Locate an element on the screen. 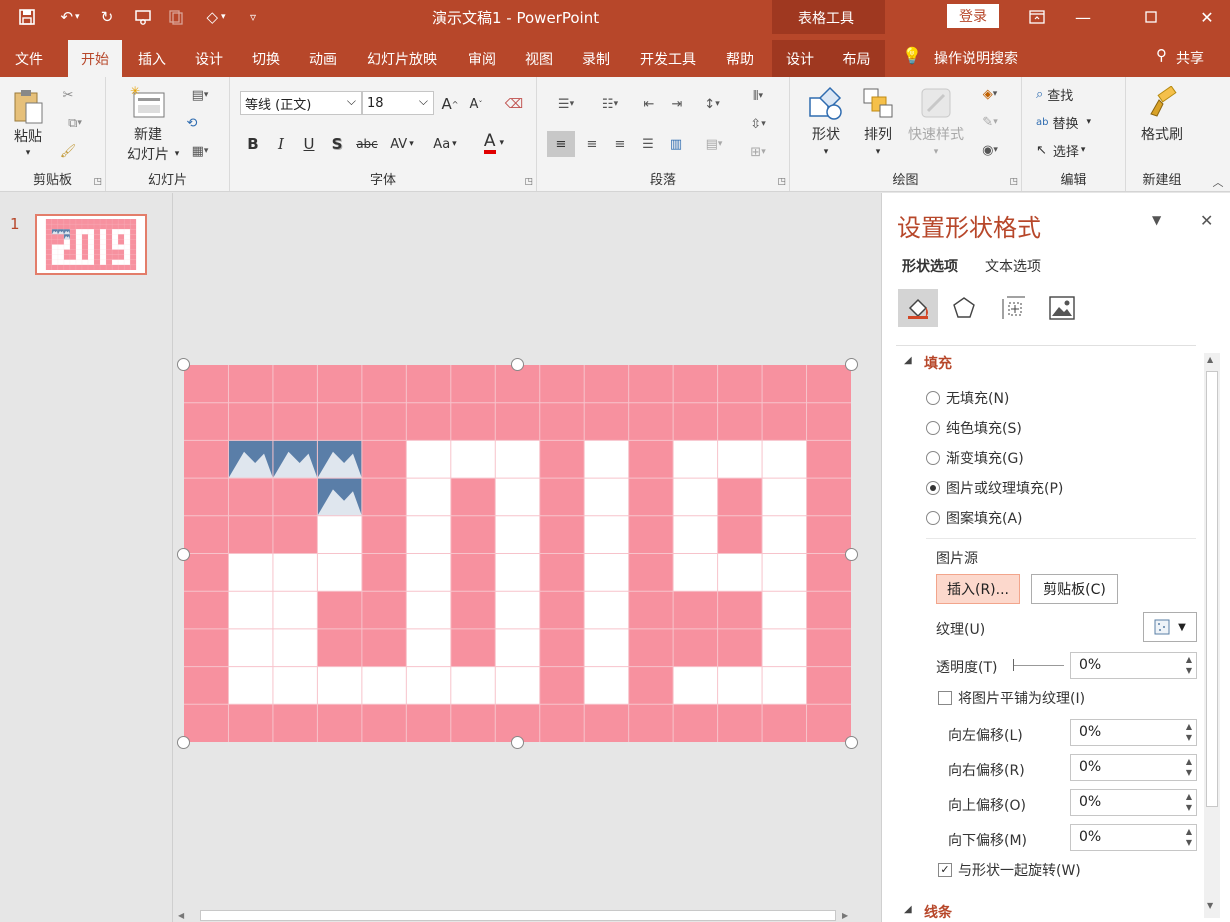 The height and width of the screenshot is (922, 1230). label-pattern-fill: 图案填充(A) is located at coordinates (984, 518).